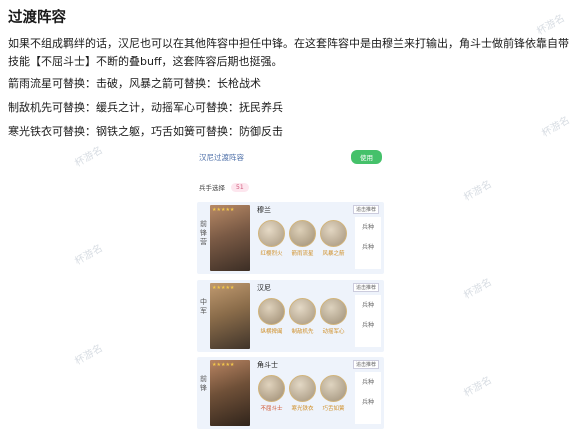  I want to click on skill-label: 纵横捭阖, so click(271, 332).